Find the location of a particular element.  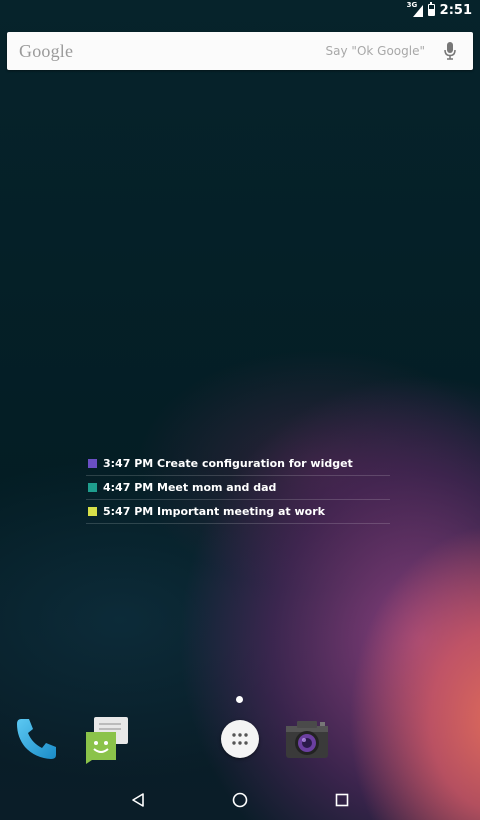

mic-icon is located at coordinates (450, 51).